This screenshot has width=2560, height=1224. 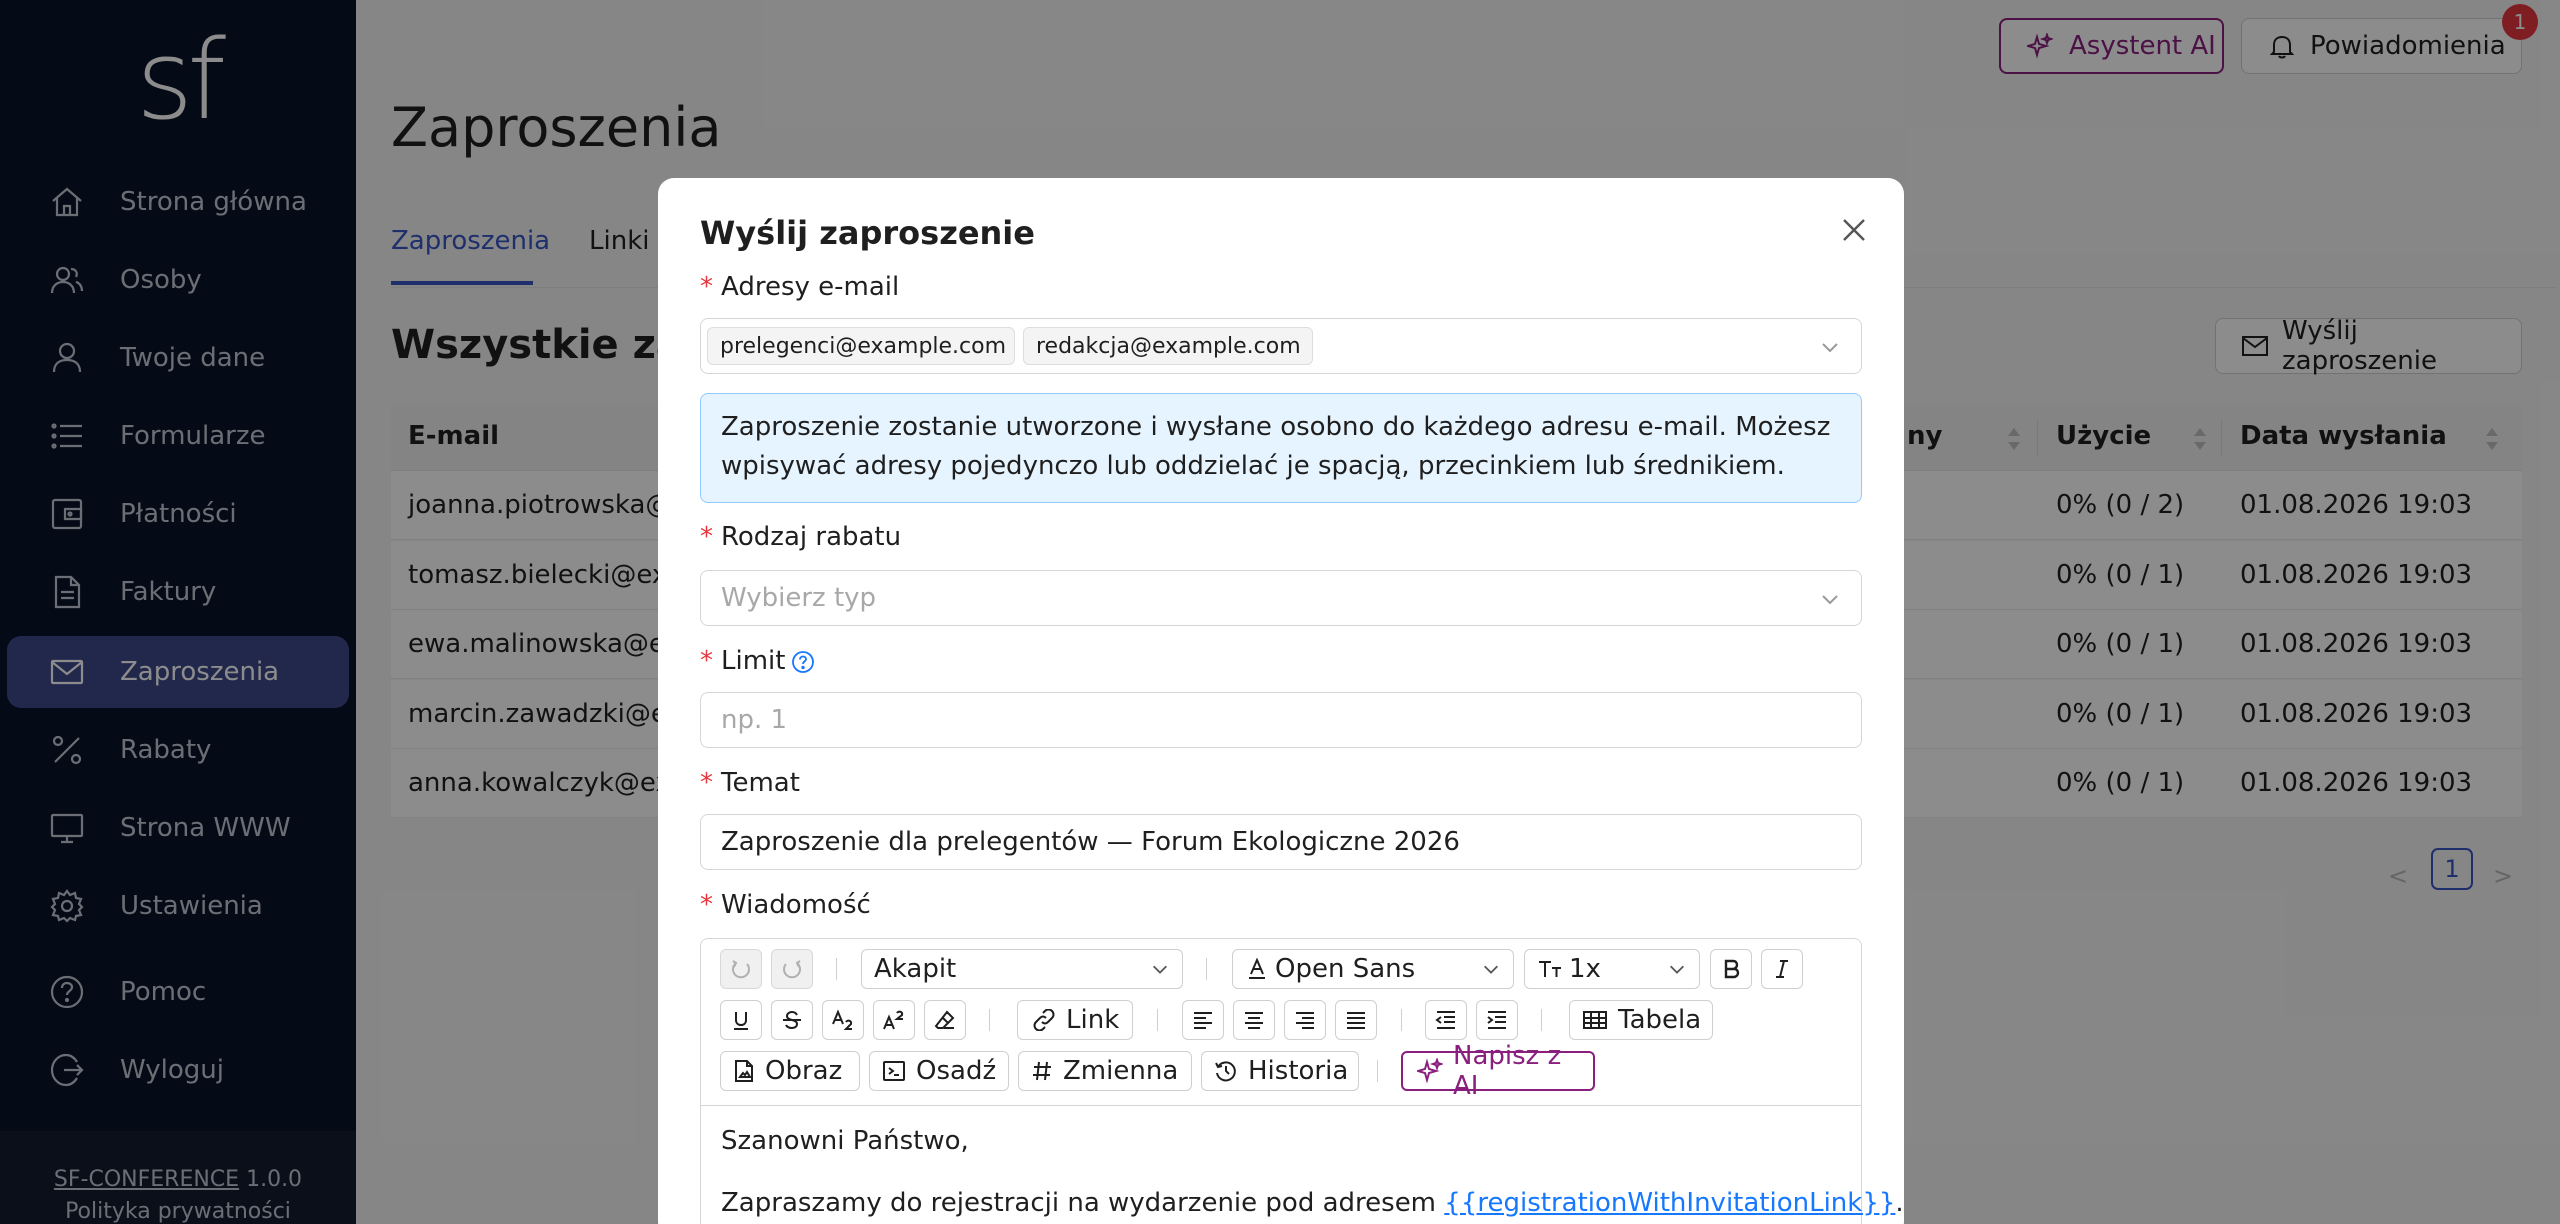 I want to click on align-left-button, so click(x=1203, y=1020).